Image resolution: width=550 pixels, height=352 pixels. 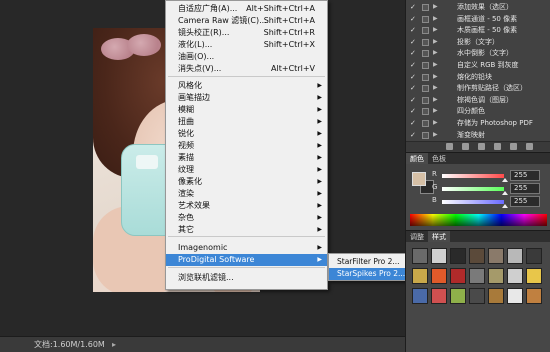 What do you see at coordinates (246, 260) in the screenshot?
I see `filter-menu-item: ProDigital Software ▶` at bounding box center [246, 260].